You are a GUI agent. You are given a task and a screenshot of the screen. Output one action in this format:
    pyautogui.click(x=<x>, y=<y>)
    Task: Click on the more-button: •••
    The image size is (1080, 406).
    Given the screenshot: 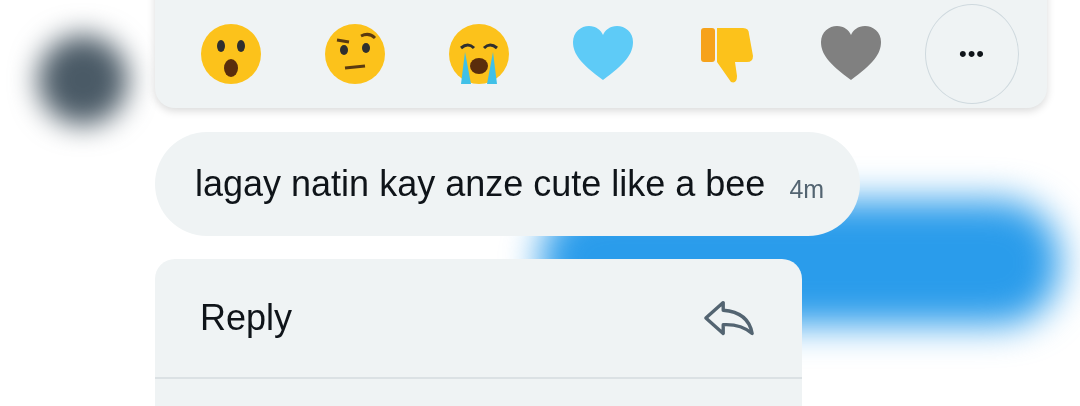 What is the action you would take?
    pyautogui.click(x=972, y=54)
    